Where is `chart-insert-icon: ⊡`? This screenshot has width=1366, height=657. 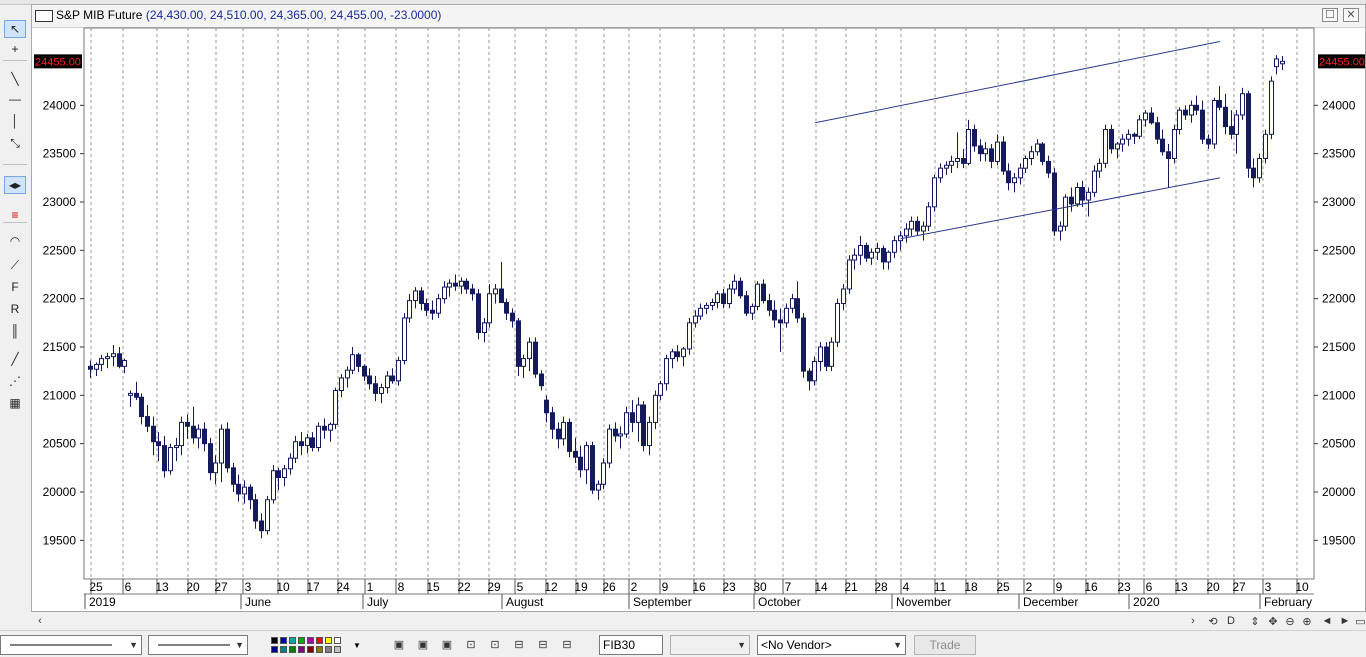
chart-insert-icon: ⊡ is located at coordinates (471, 645).